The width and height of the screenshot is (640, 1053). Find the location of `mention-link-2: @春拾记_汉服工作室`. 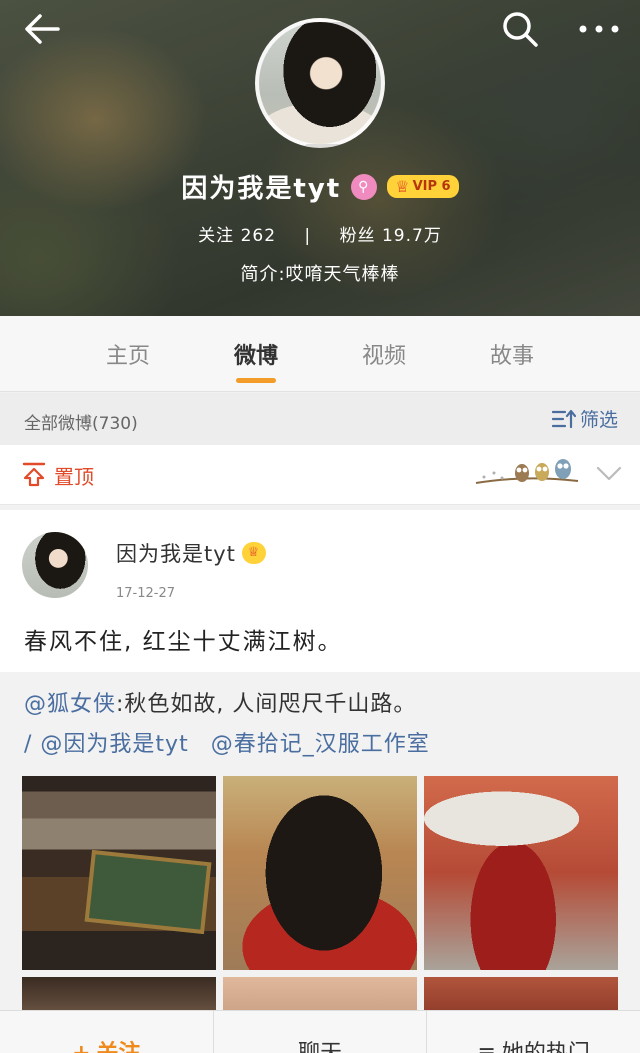

mention-link-2: @春拾记_汉服工作室 is located at coordinates (320, 744).